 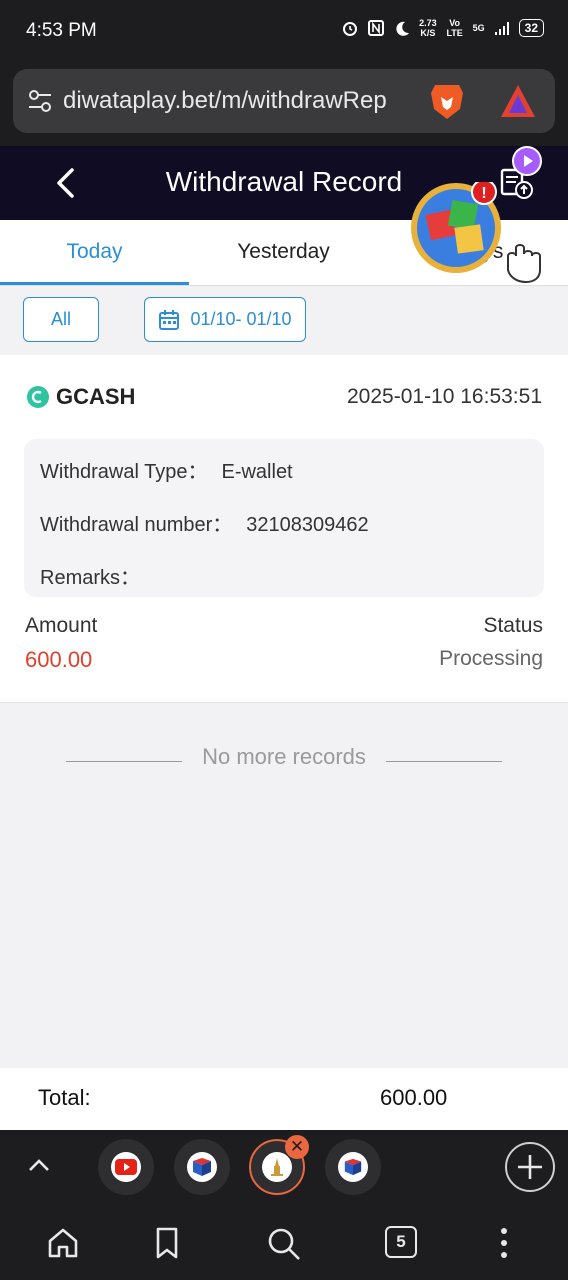 I want to click on plus-icon, so click(x=530, y=1167).